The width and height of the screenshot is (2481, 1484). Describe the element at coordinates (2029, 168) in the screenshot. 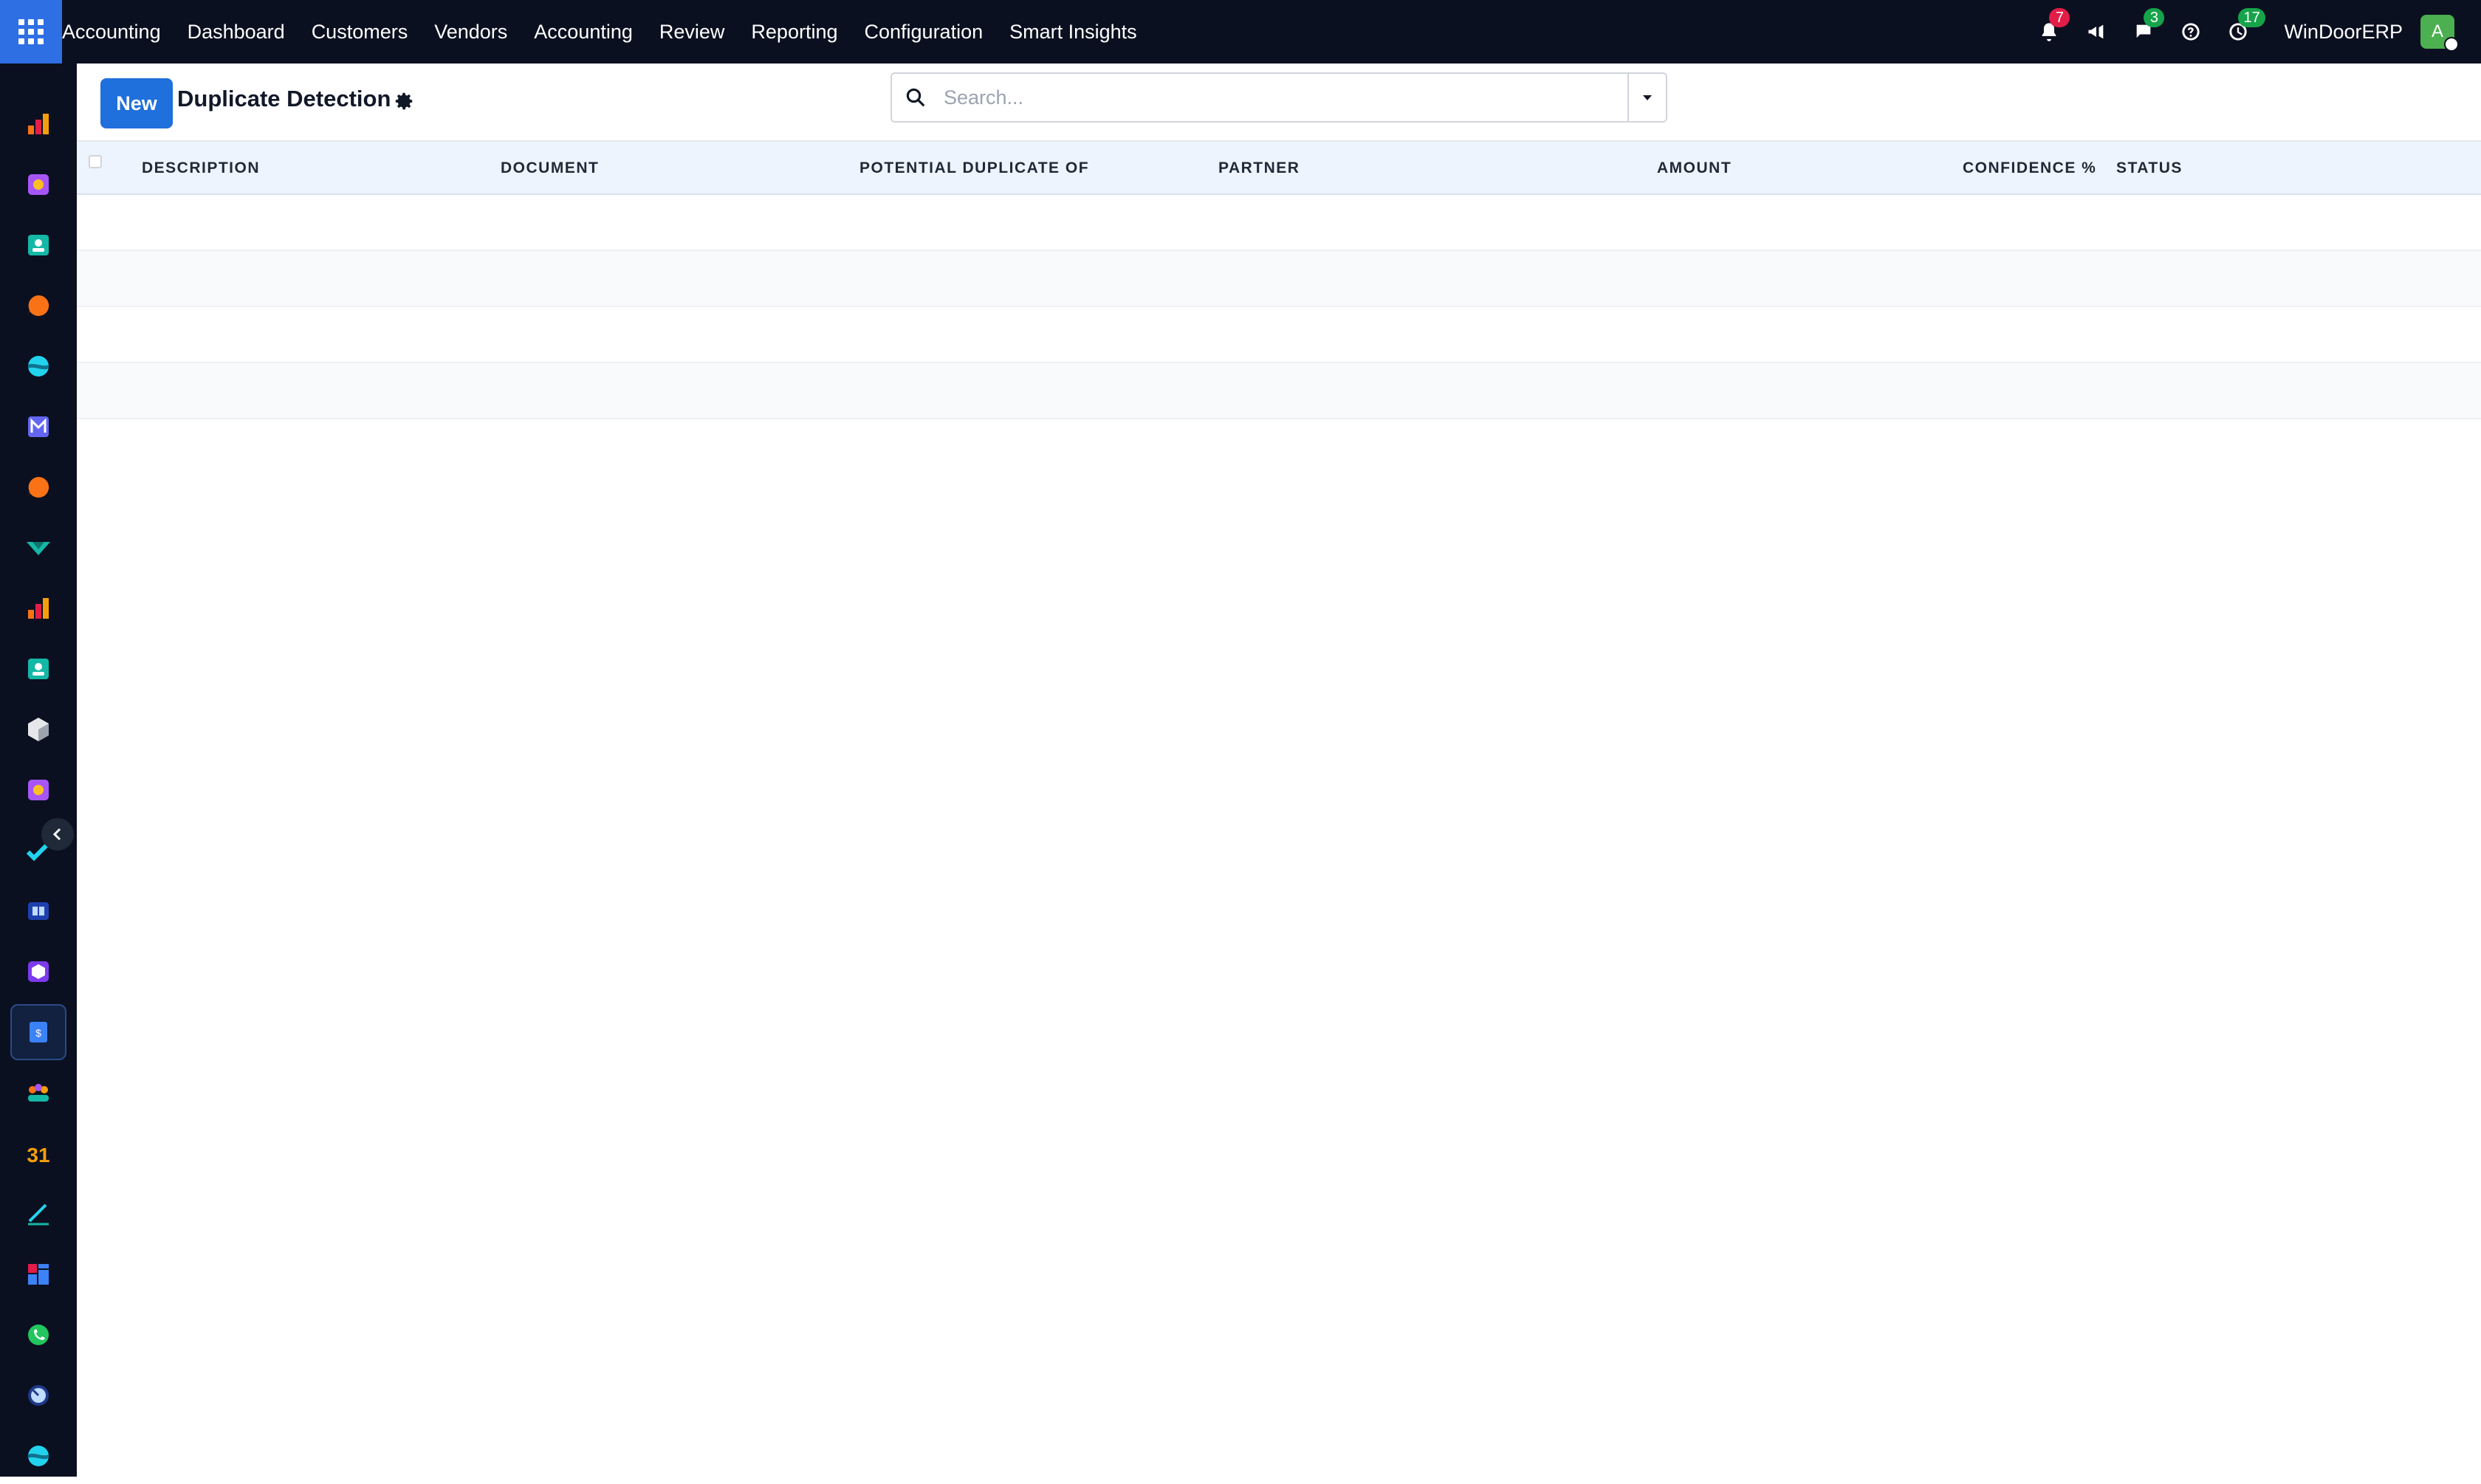

I see `column-header-confidence: CONFIDENCE %` at that location.